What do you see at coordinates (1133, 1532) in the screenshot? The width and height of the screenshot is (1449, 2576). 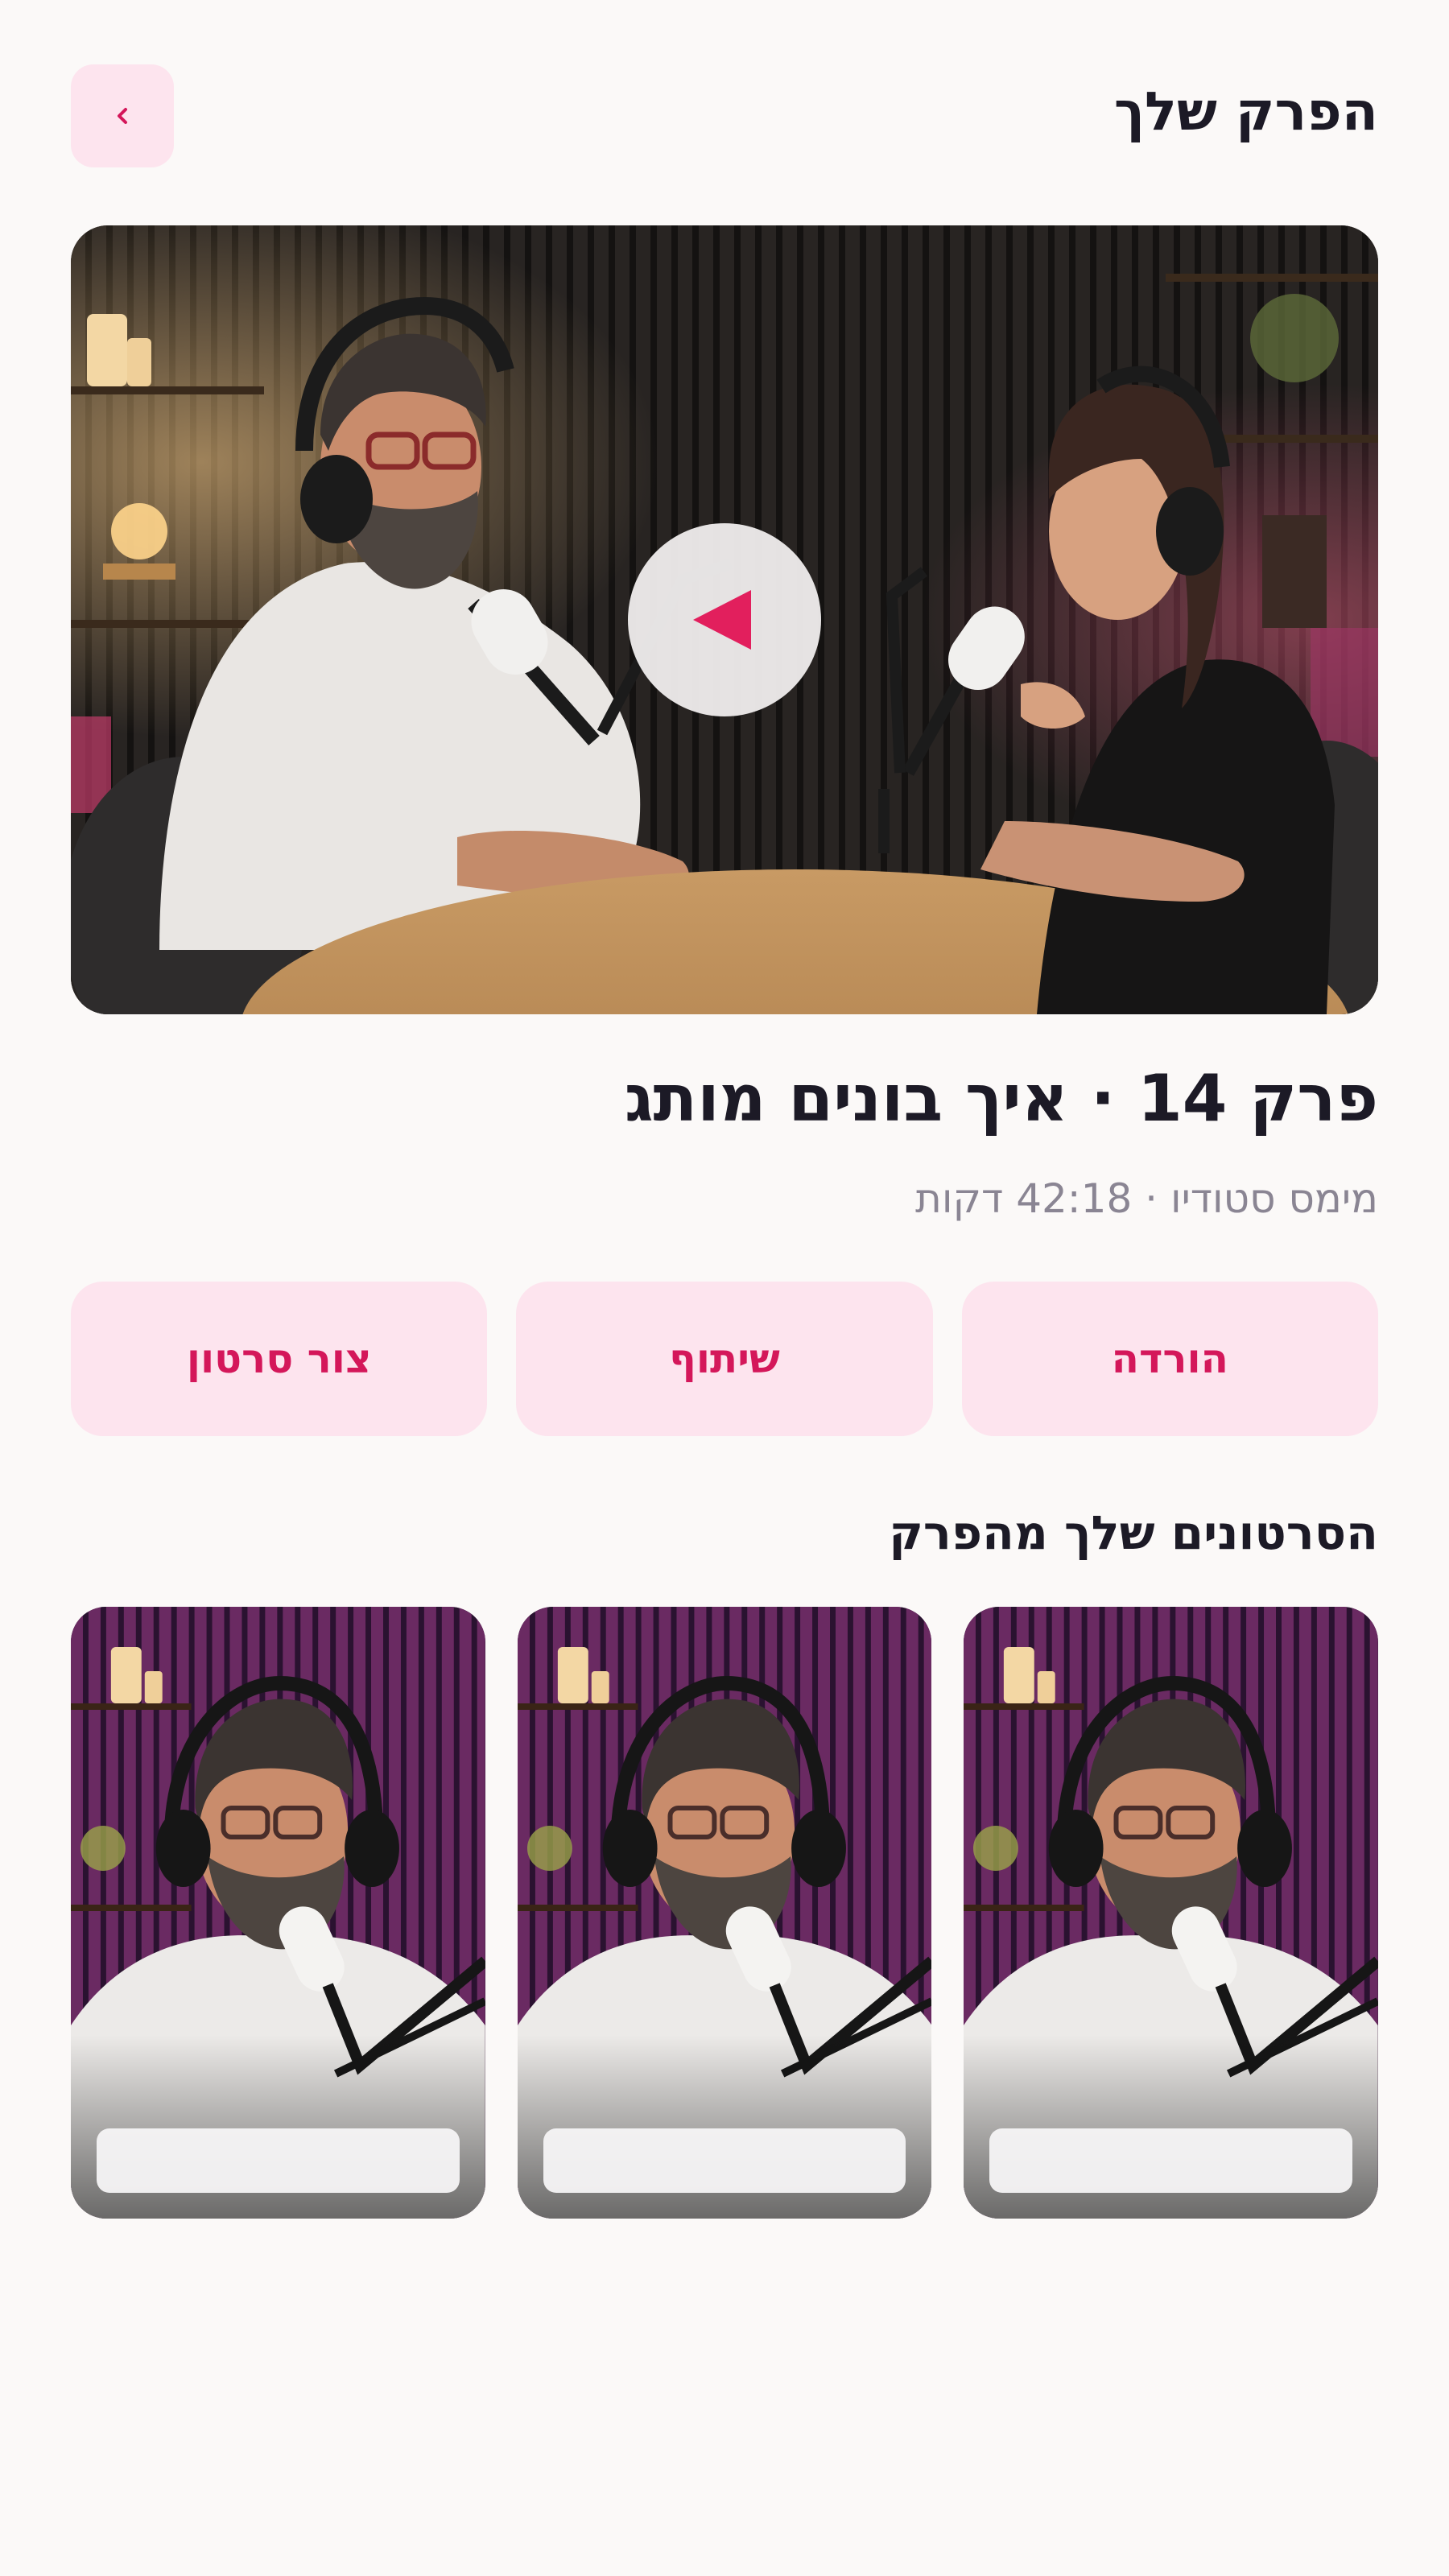 I see `clips-section-title: הסרטונים שלך מהפרק` at bounding box center [1133, 1532].